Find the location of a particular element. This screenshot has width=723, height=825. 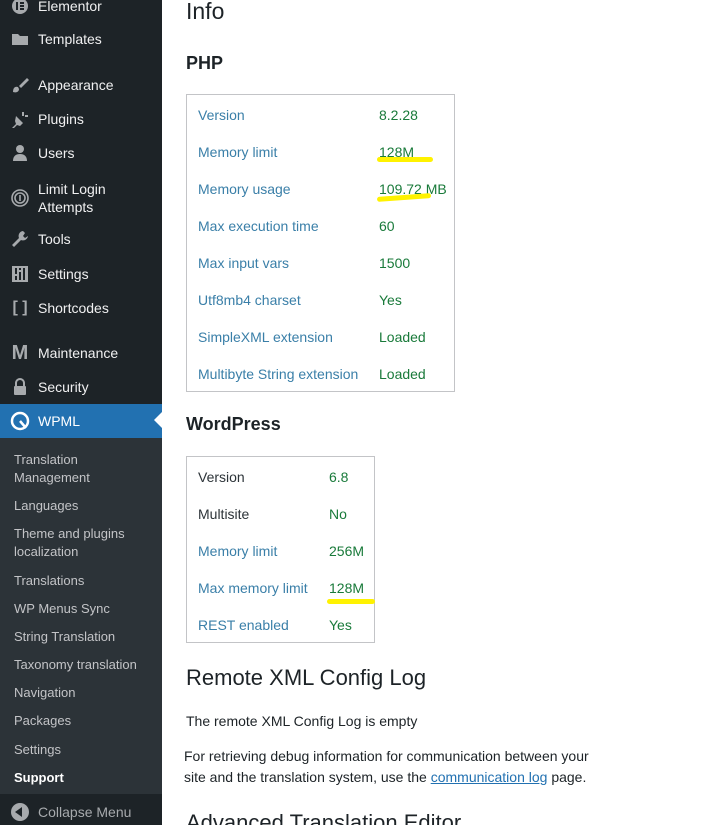

menu-item-elementor: Elementor is located at coordinates (81, 11).